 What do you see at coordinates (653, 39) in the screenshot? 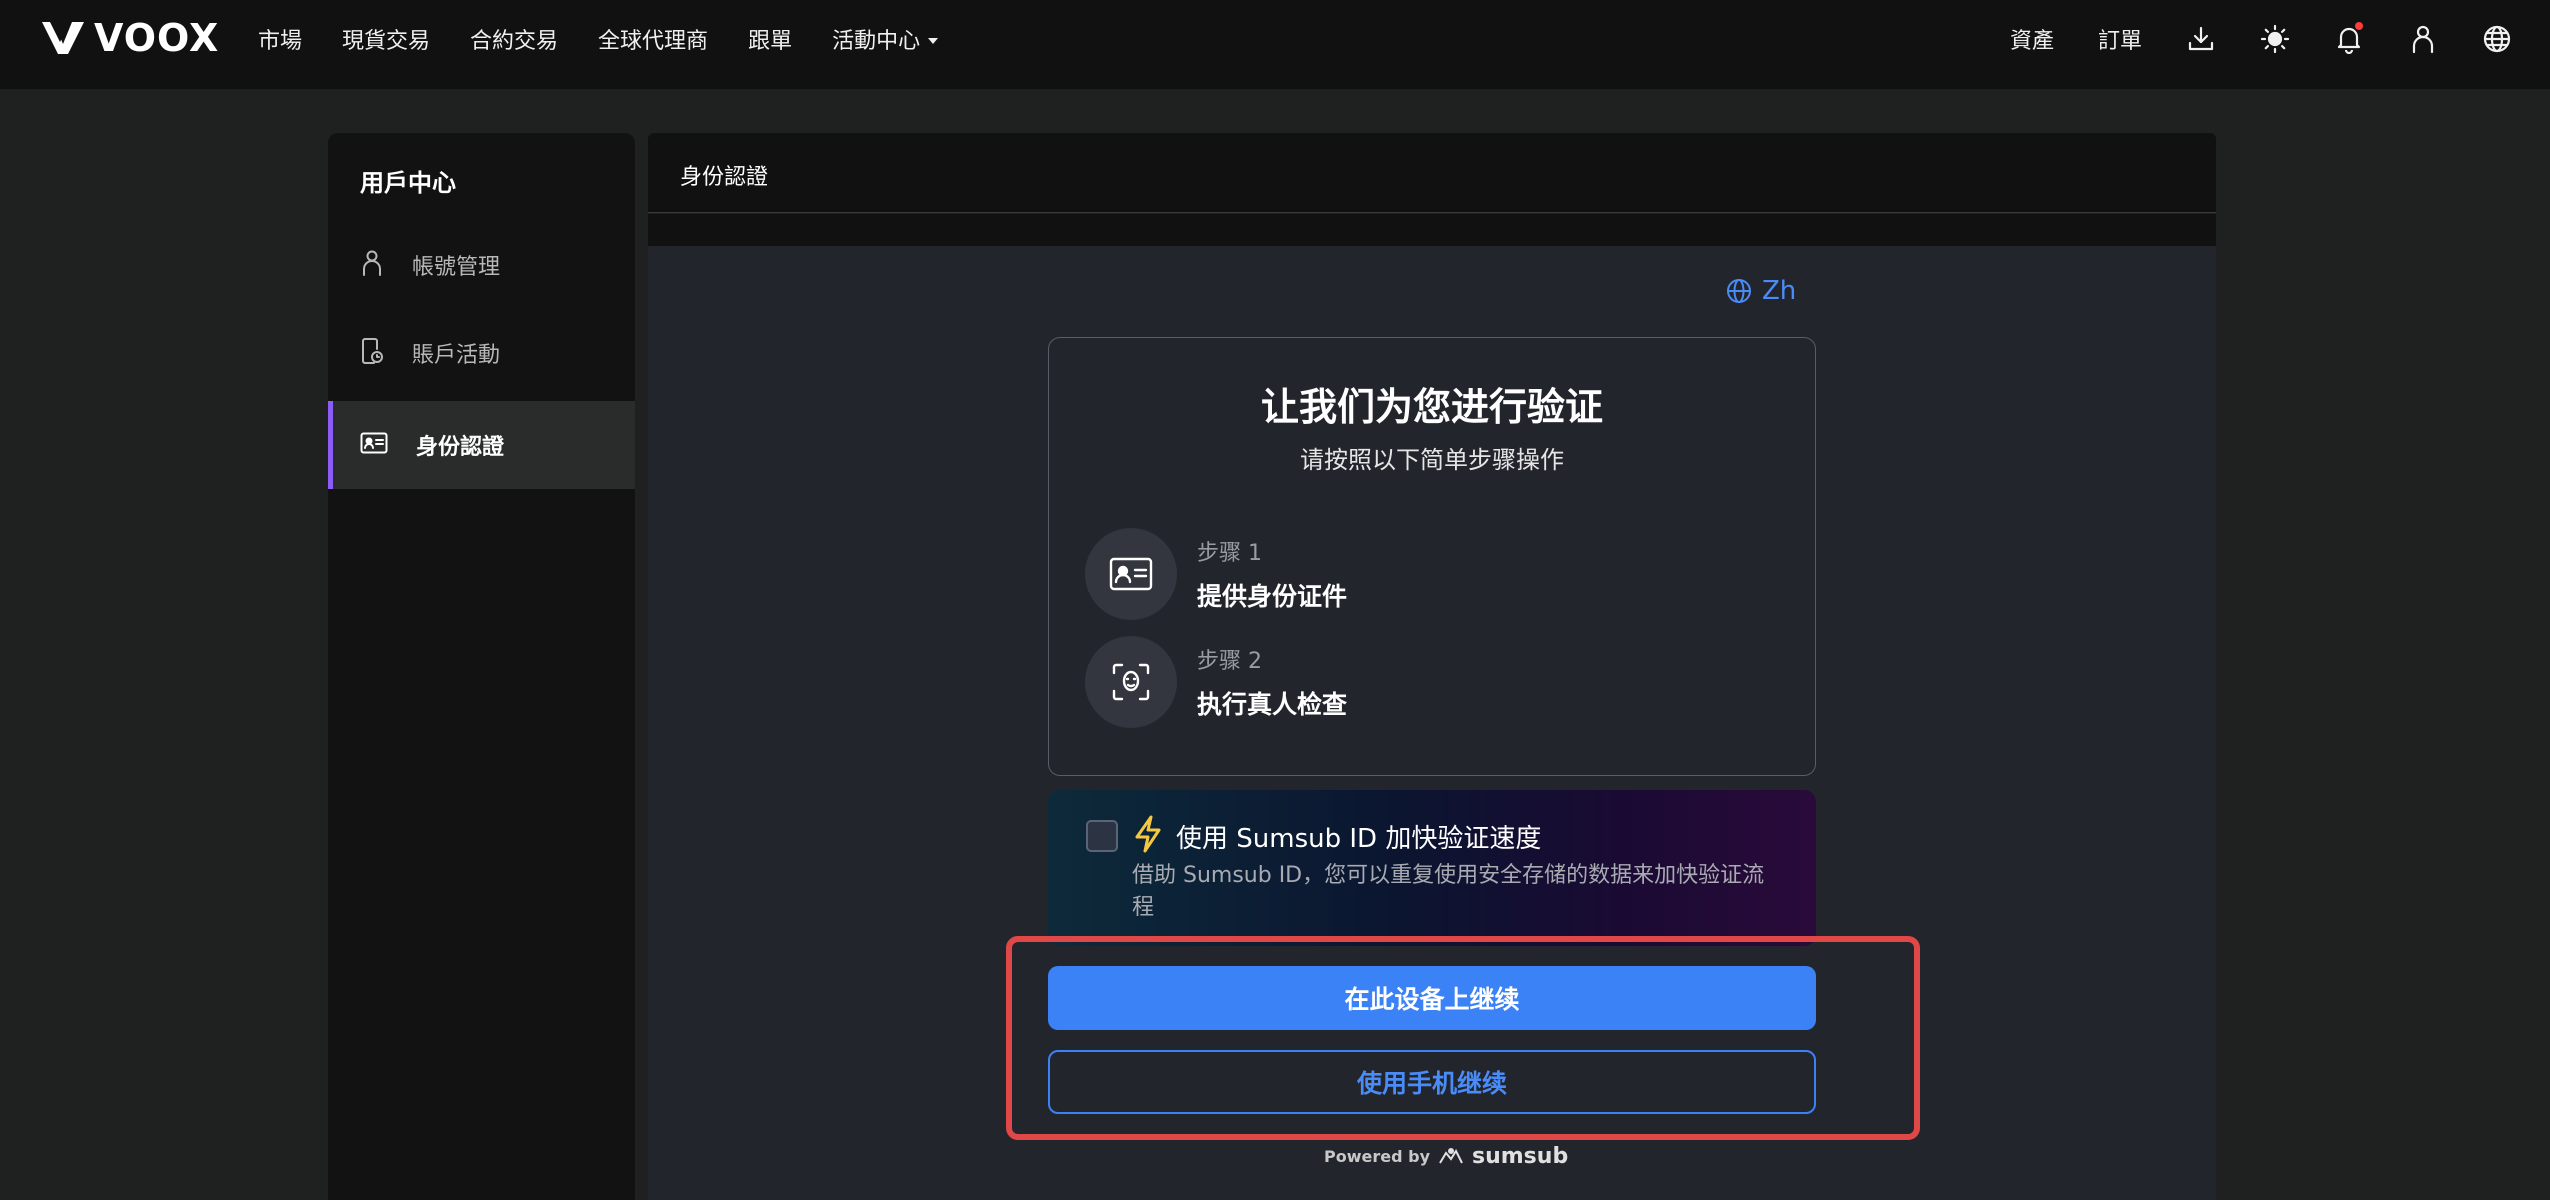
I see `nav-global-agents: 全球代理商` at bounding box center [653, 39].